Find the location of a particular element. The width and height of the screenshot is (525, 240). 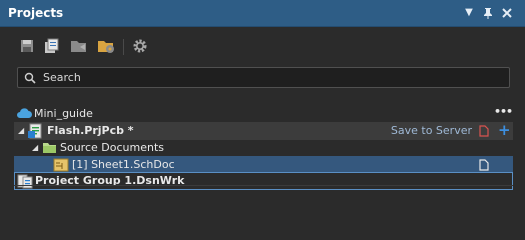

folder-label: Source Documents is located at coordinates (112, 147).